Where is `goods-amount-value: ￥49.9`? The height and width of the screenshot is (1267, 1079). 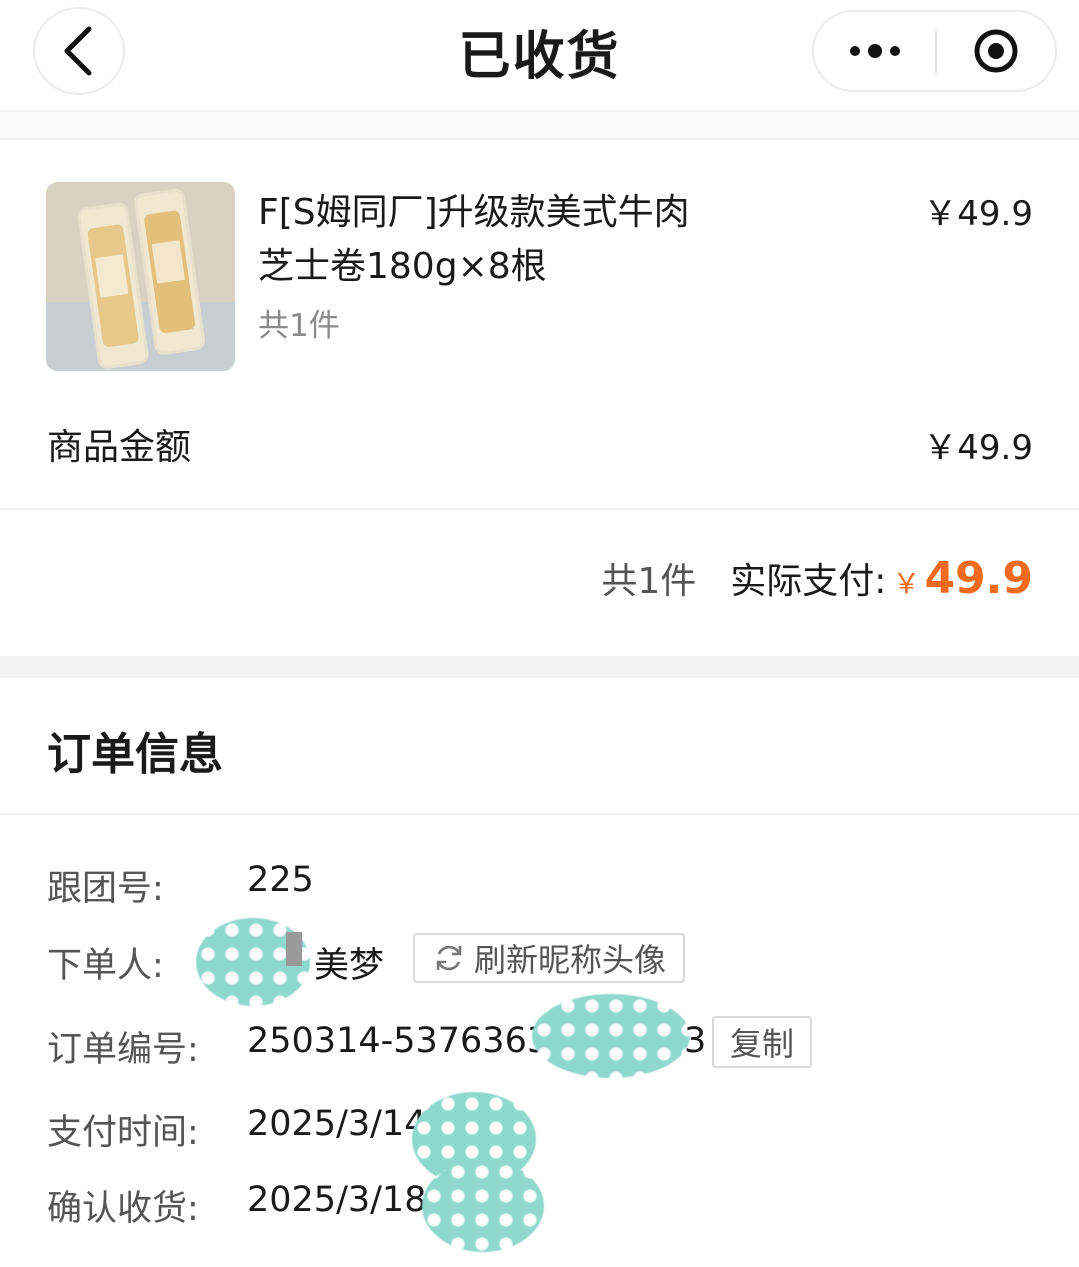
goods-amount-value: ￥49.9 is located at coordinates (978, 448).